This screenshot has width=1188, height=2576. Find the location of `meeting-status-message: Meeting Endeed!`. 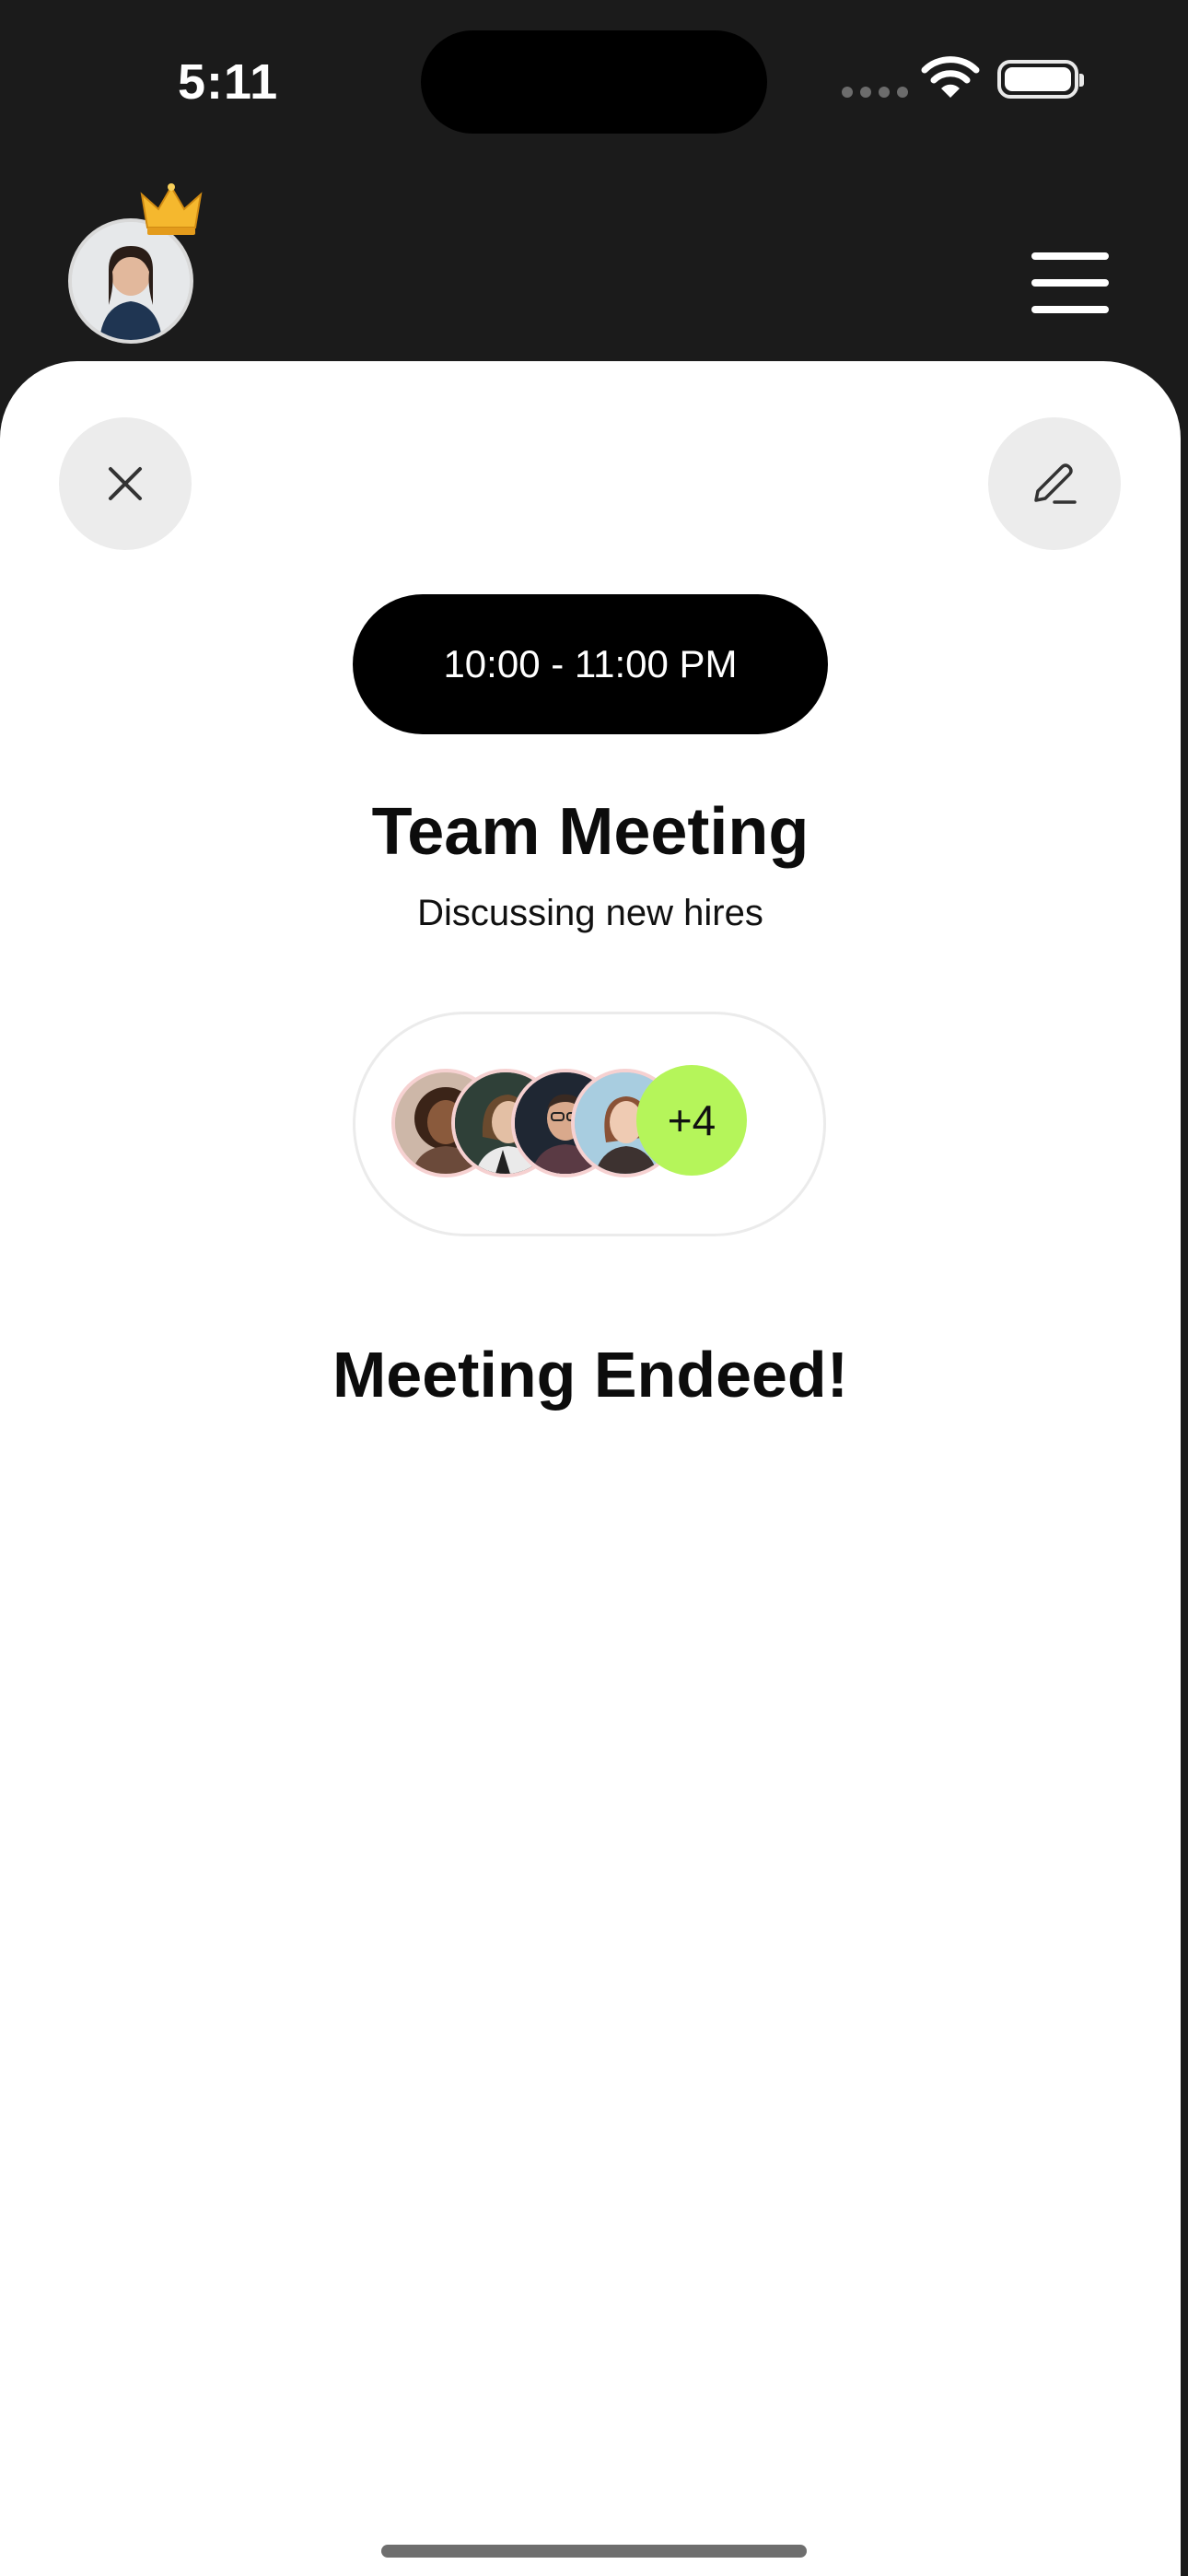

meeting-status-message: Meeting Endeed! is located at coordinates (590, 1375).